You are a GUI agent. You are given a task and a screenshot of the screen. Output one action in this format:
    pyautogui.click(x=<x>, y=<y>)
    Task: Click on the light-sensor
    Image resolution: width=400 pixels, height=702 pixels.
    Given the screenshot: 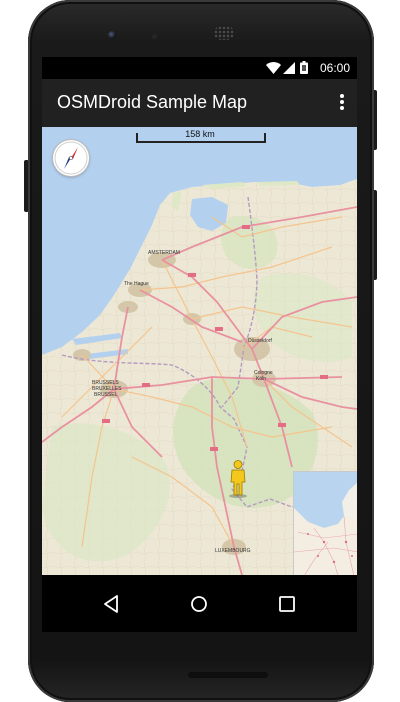 What is the action you would take?
    pyautogui.click(x=154, y=36)
    